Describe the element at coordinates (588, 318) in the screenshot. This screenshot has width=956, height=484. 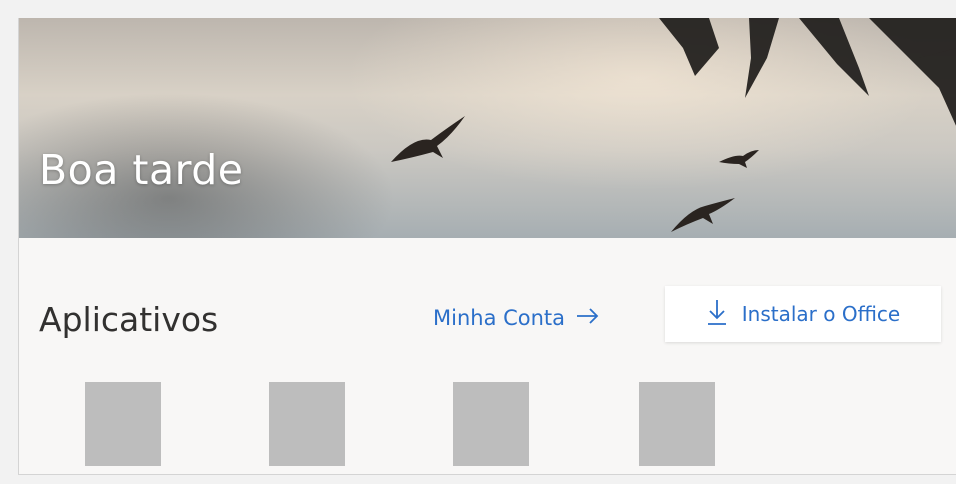
I see `arrow-right-icon` at that location.